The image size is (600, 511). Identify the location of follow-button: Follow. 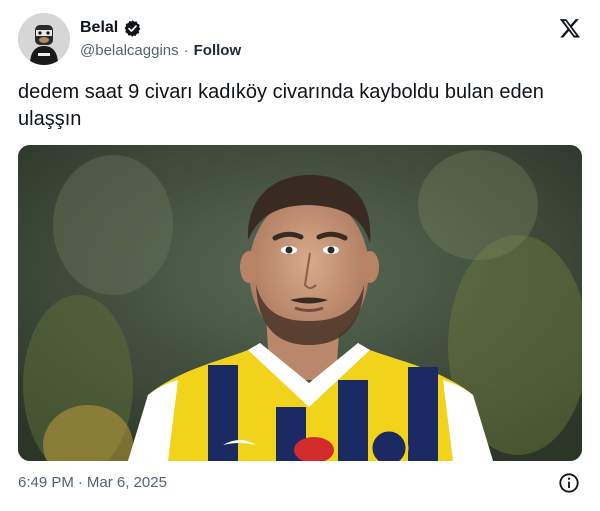
(218, 50).